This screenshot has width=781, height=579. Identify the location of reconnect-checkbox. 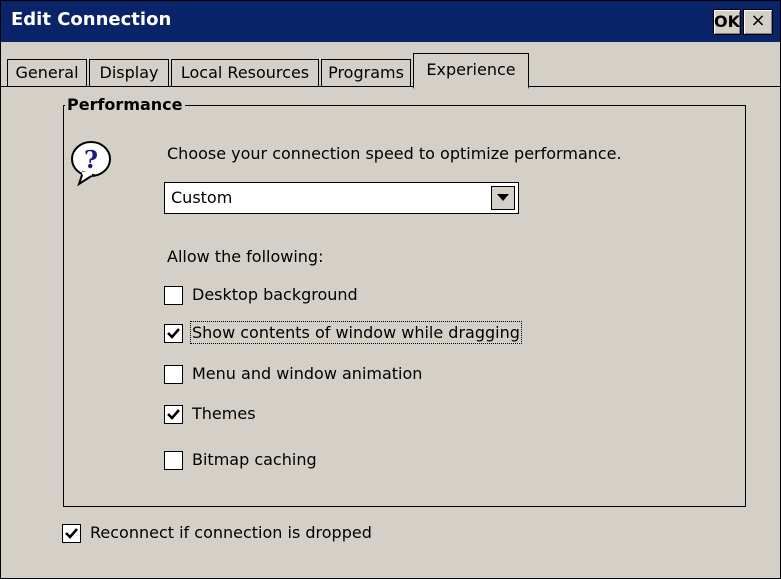
(71, 533).